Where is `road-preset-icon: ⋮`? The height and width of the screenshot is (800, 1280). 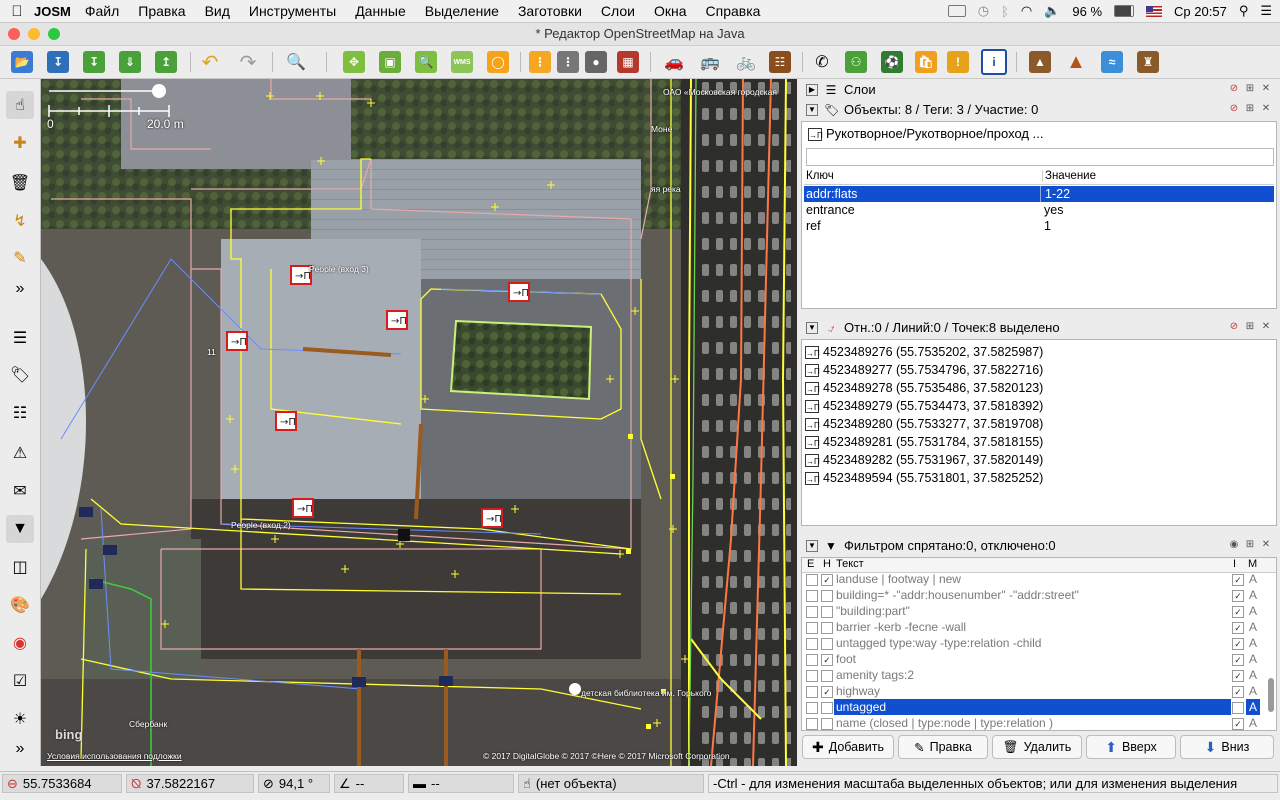
road-preset-icon: ⋮ is located at coordinates (540, 62).